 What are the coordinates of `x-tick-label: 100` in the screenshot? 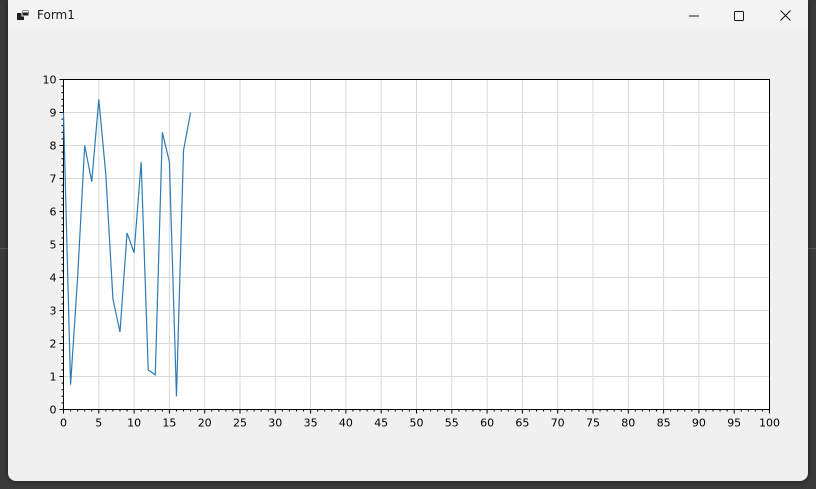 It's located at (769, 423).